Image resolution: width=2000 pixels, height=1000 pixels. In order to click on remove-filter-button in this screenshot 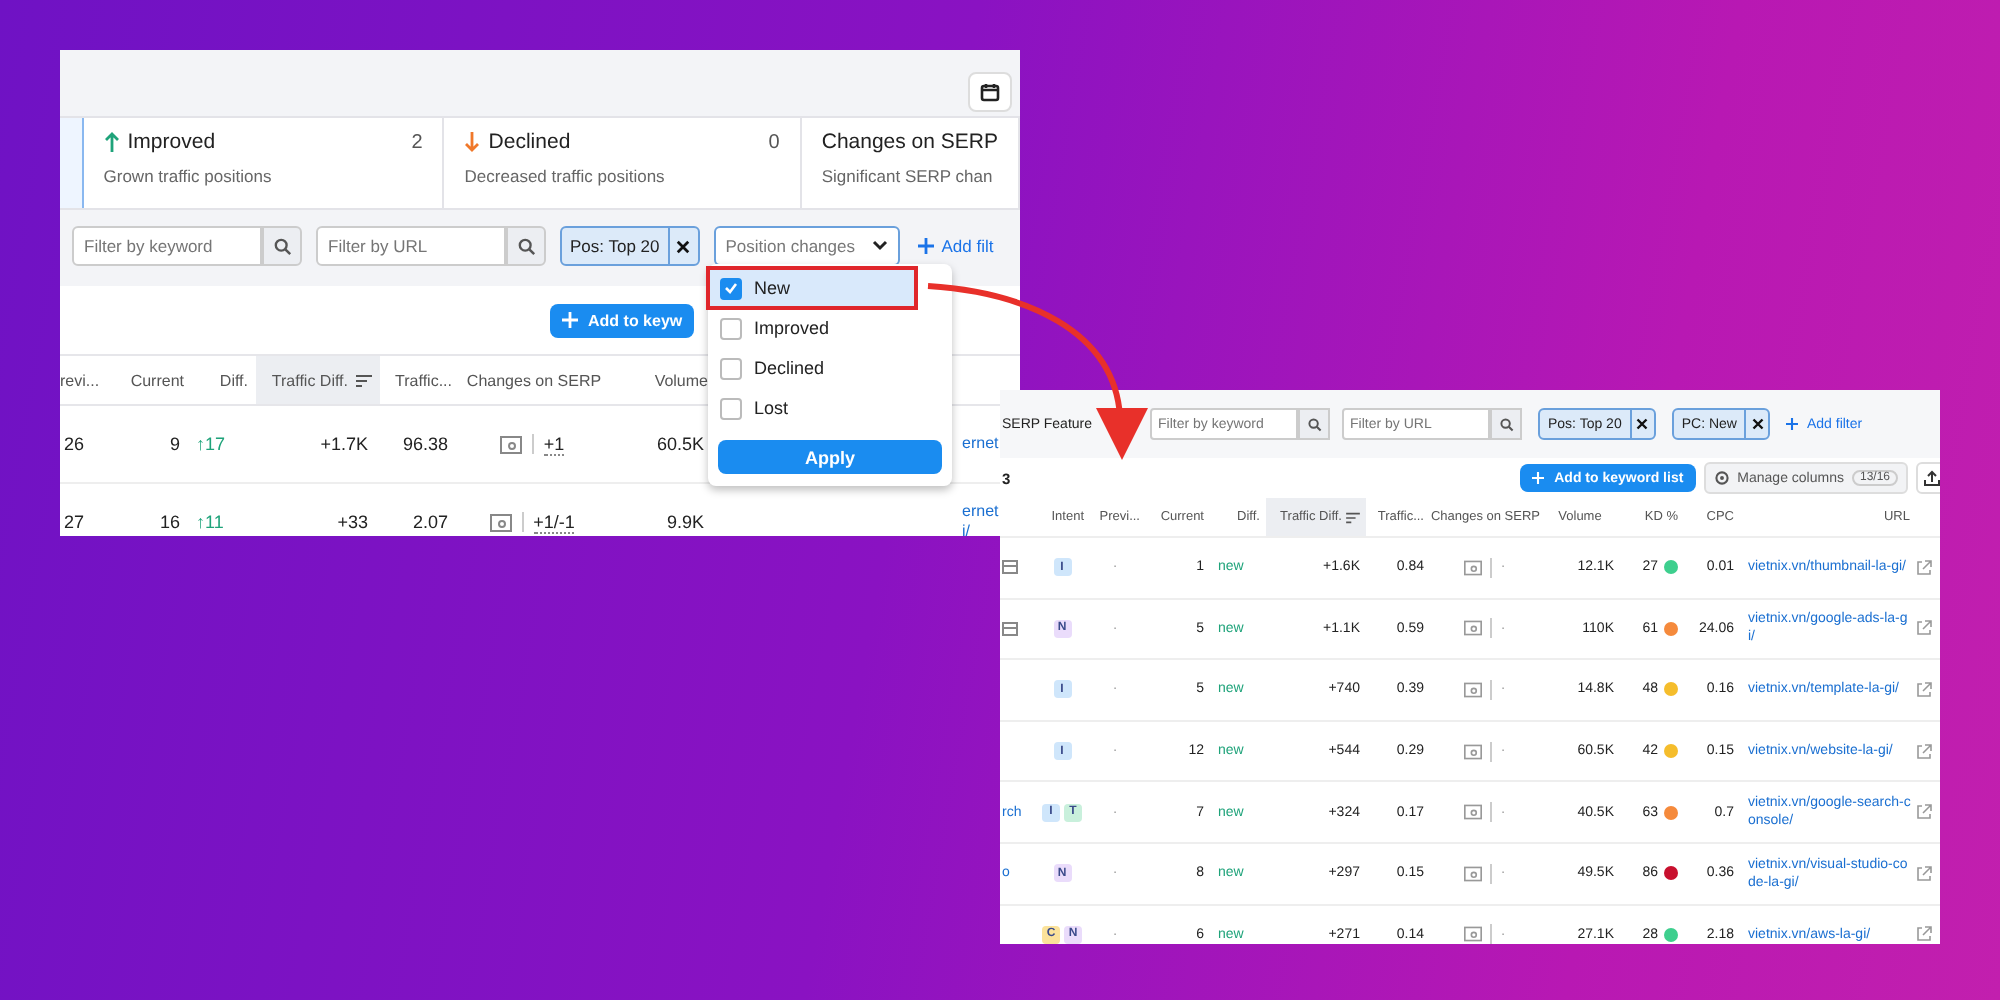, I will do `click(1756, 424)`.